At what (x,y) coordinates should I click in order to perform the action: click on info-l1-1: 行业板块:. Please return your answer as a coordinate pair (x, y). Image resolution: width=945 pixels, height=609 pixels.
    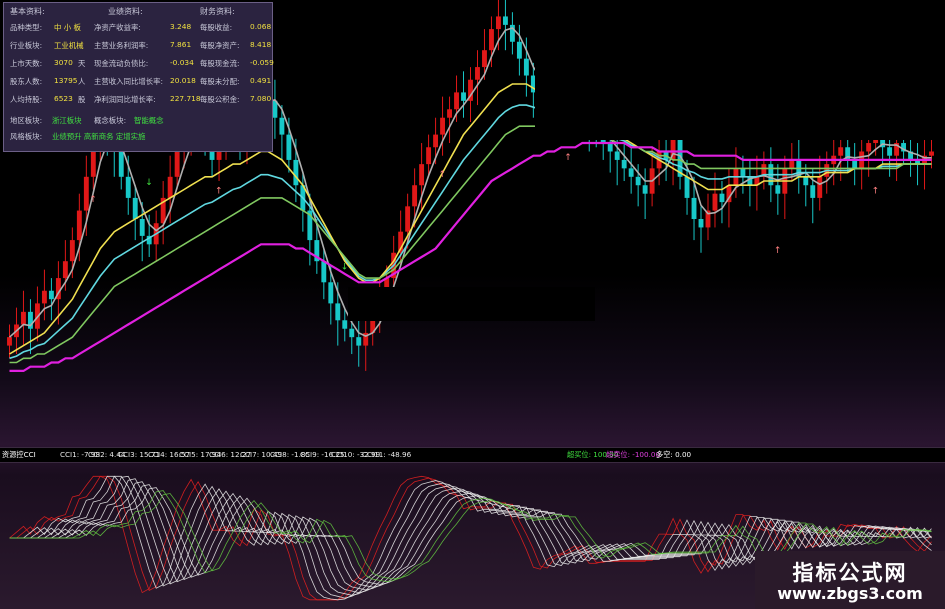
    Looking at the image, I should click on (26, 45).